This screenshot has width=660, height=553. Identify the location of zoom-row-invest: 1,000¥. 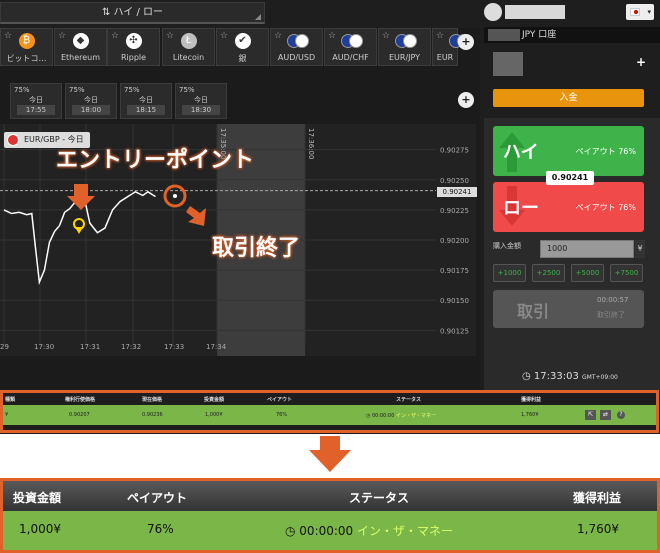
(40, 529).